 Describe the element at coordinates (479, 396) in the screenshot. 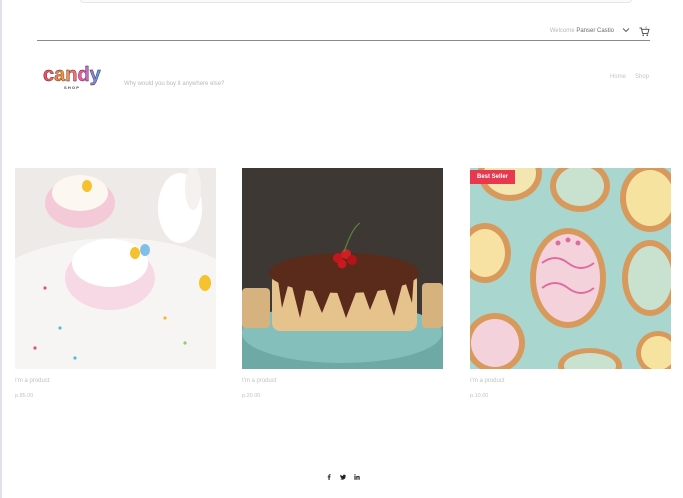

I see `product-price: p.10.00` at that location.